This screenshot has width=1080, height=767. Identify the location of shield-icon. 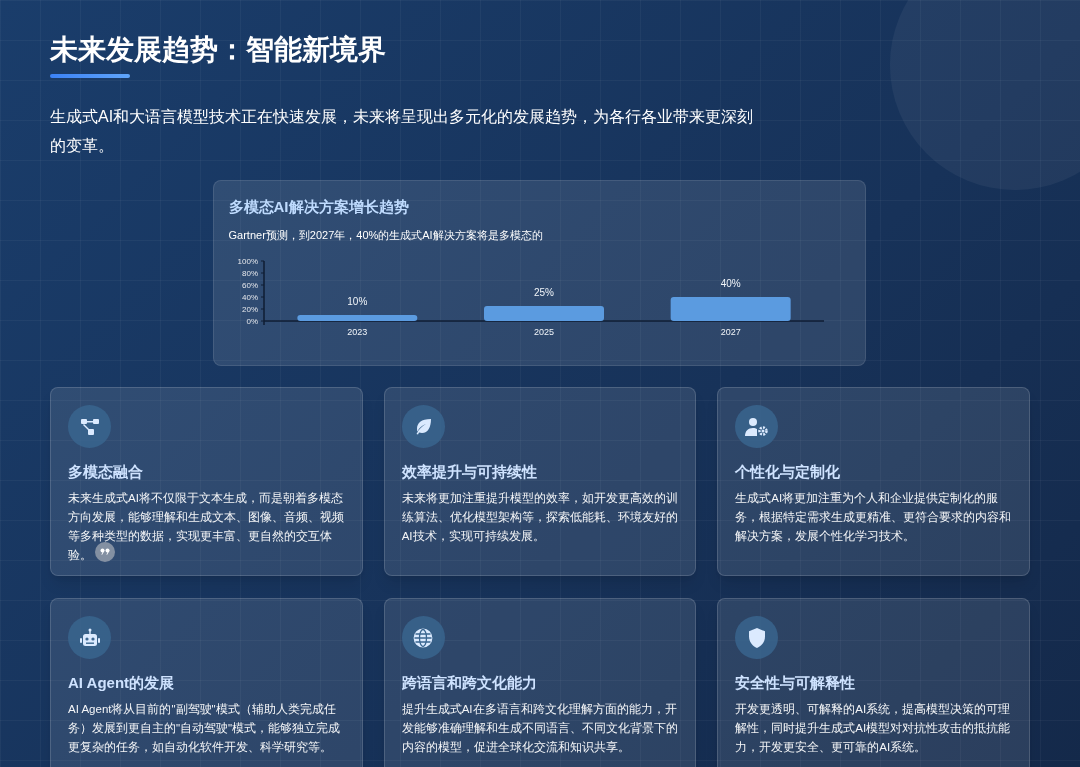
(756, 637).